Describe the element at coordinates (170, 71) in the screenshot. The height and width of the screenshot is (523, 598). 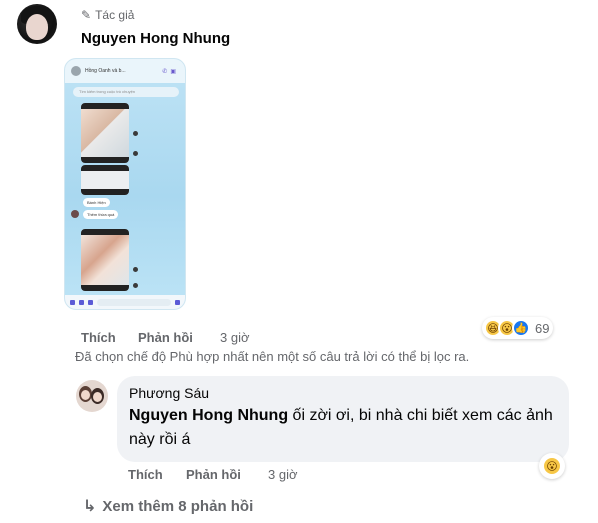
I see `call-icons: ✆▣` at that location.